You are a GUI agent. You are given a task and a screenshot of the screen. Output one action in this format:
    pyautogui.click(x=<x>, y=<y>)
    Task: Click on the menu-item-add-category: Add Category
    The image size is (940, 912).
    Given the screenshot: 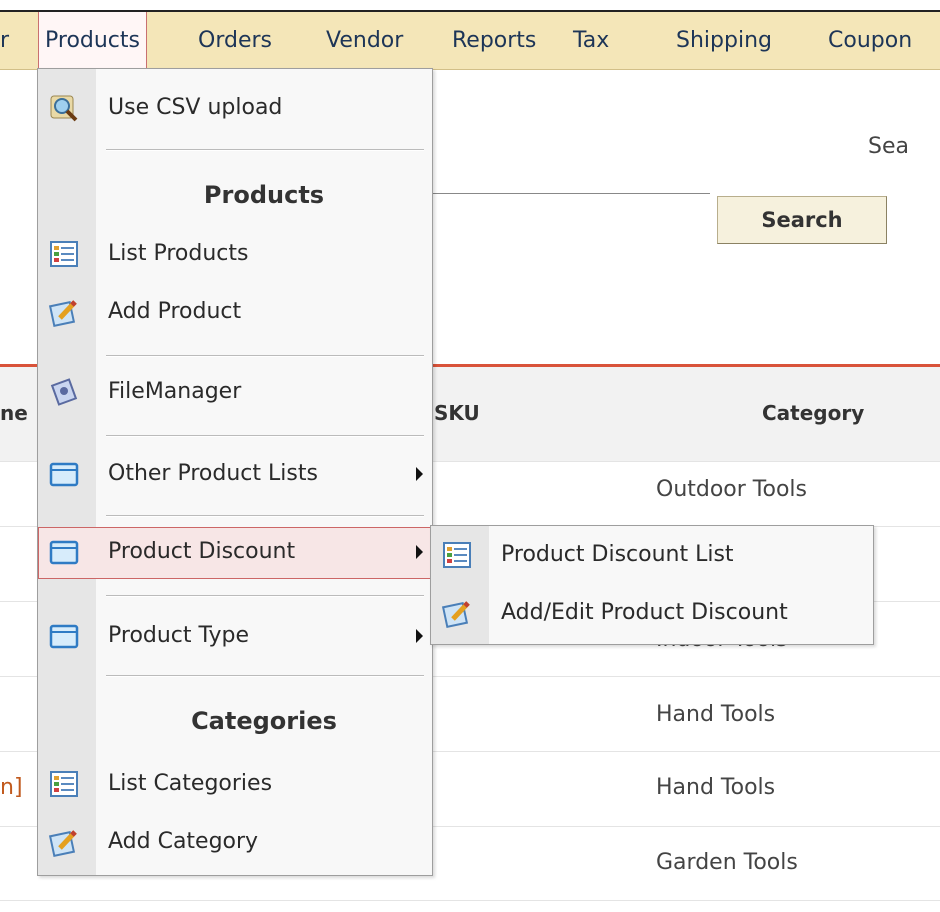 What is the action you would take?
    pyautogui.click(x=235, y=843)
    